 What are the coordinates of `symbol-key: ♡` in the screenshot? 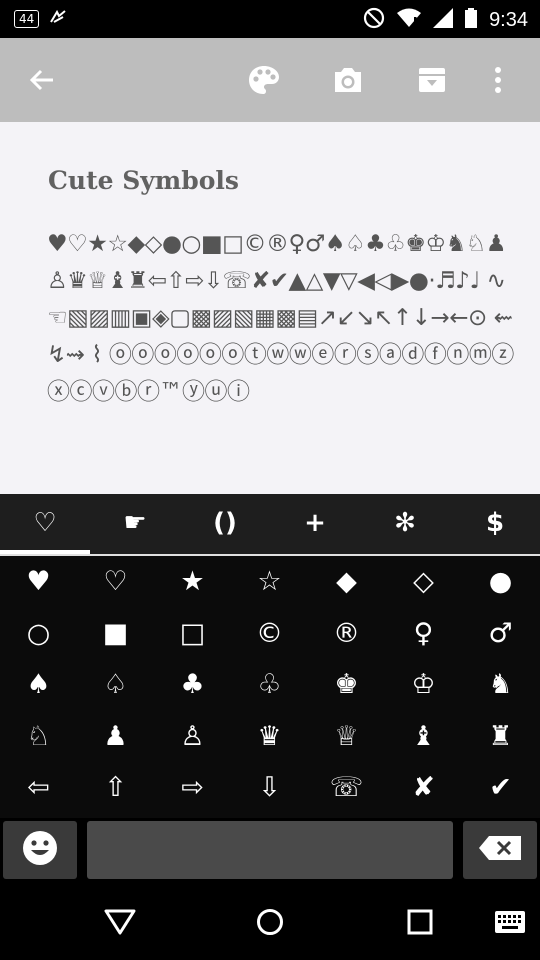 It's located at (115, 582).